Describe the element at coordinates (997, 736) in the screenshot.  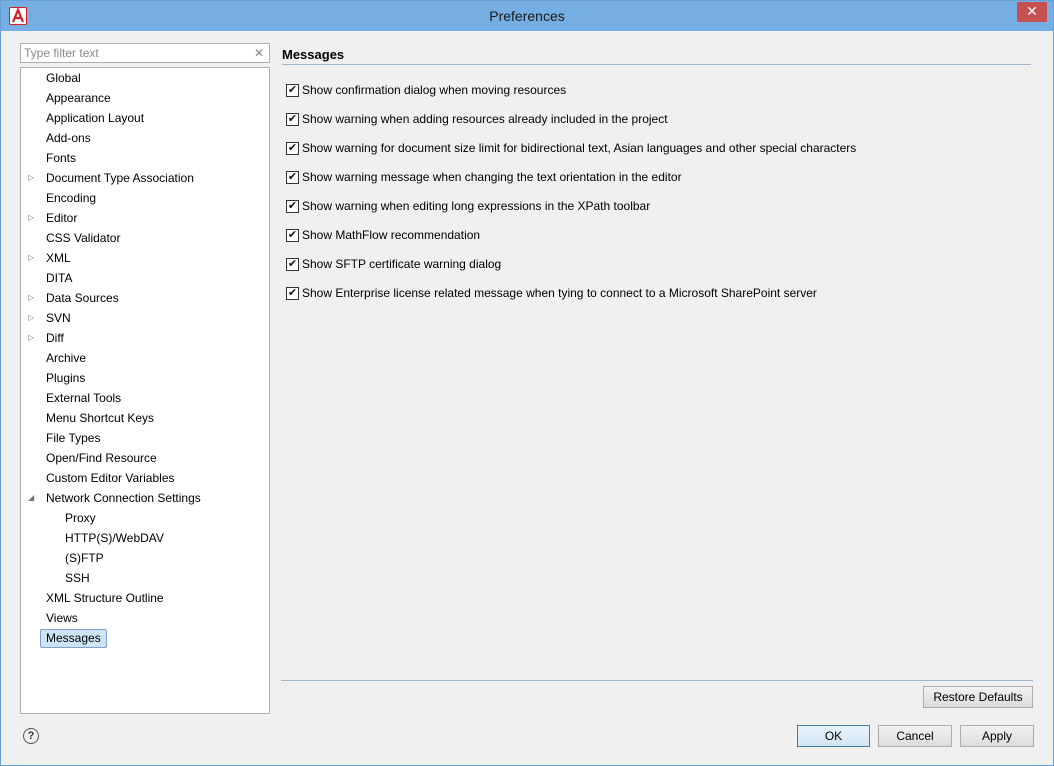
I see `apply-button: Apply` at that location.